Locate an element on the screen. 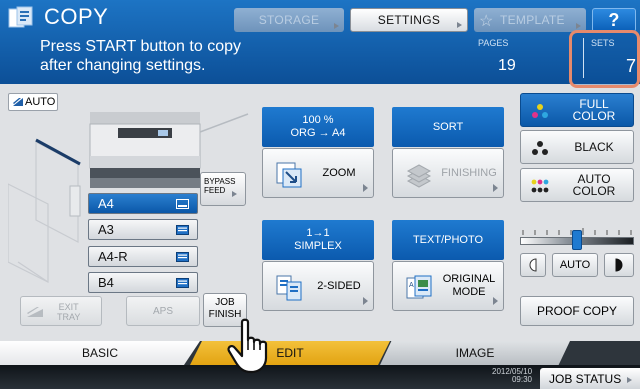  tab-edit: EDIT is located at coordinates (290, 353).